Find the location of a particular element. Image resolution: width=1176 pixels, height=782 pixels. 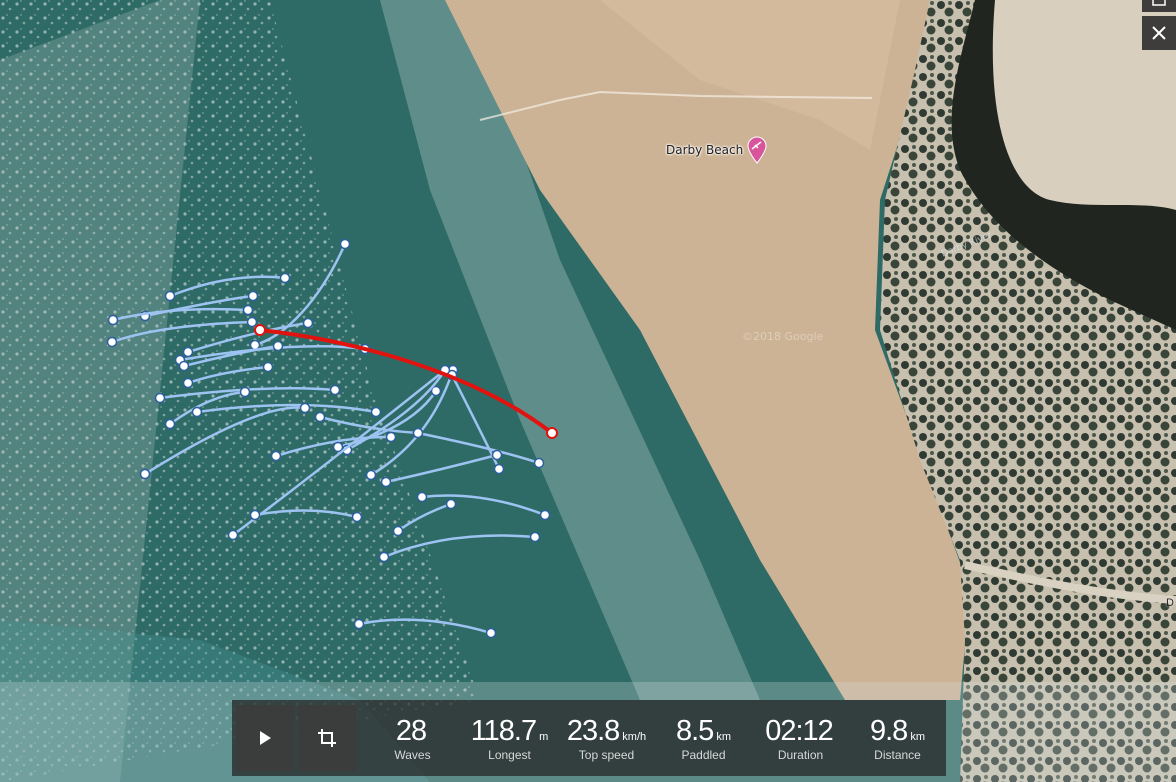

window-icon is located at coordinates (1159, 3).